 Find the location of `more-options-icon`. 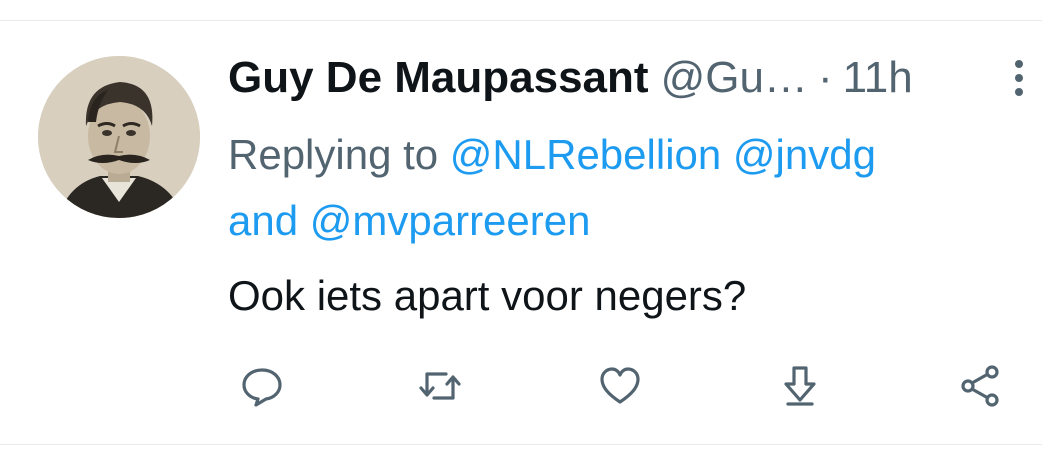

more-options-icon is located at coordinates (1019, 78).